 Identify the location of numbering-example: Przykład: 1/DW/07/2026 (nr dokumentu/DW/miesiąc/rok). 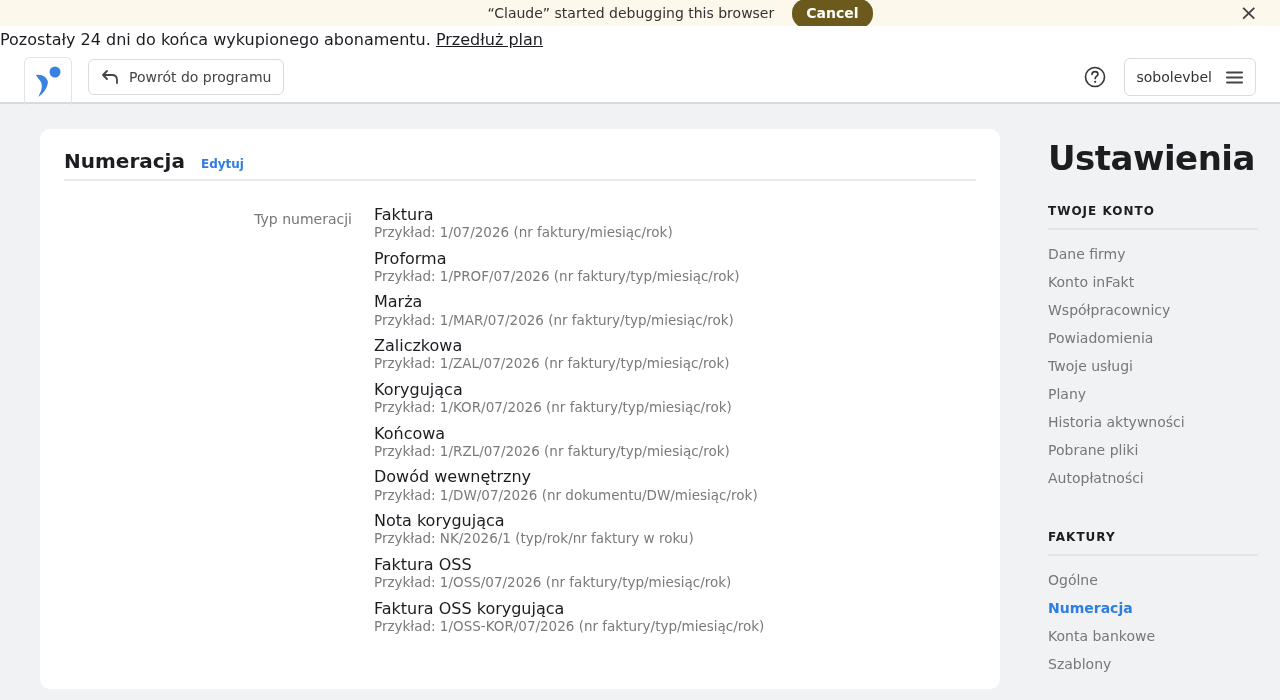
(566, 495).